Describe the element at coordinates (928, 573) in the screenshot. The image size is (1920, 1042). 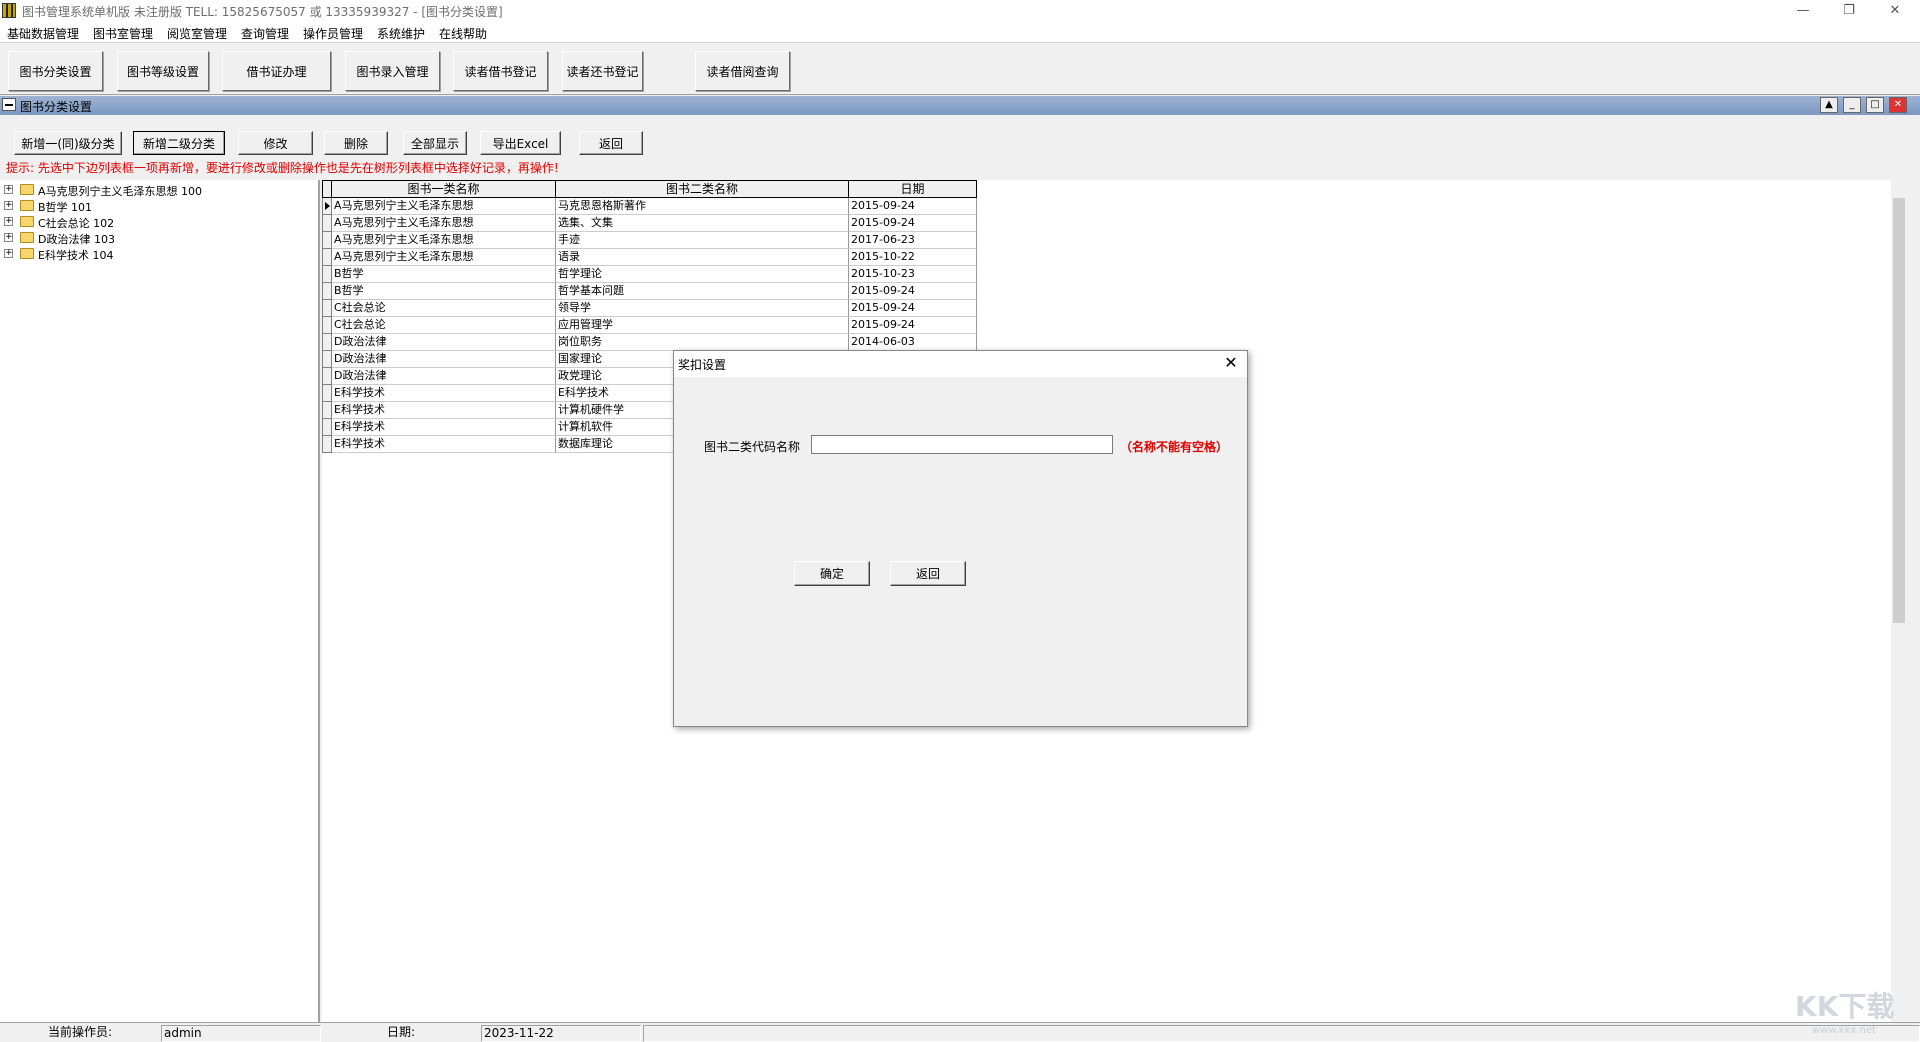
I see `dialog-back-button: 返回` at that location.